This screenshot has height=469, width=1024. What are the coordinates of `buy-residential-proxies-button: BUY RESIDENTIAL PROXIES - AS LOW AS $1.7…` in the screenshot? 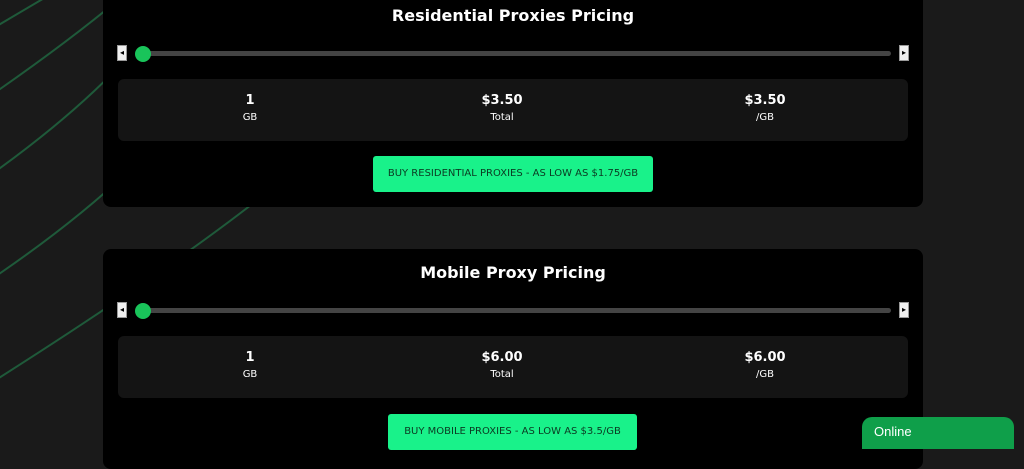 It's located at (513, 174).